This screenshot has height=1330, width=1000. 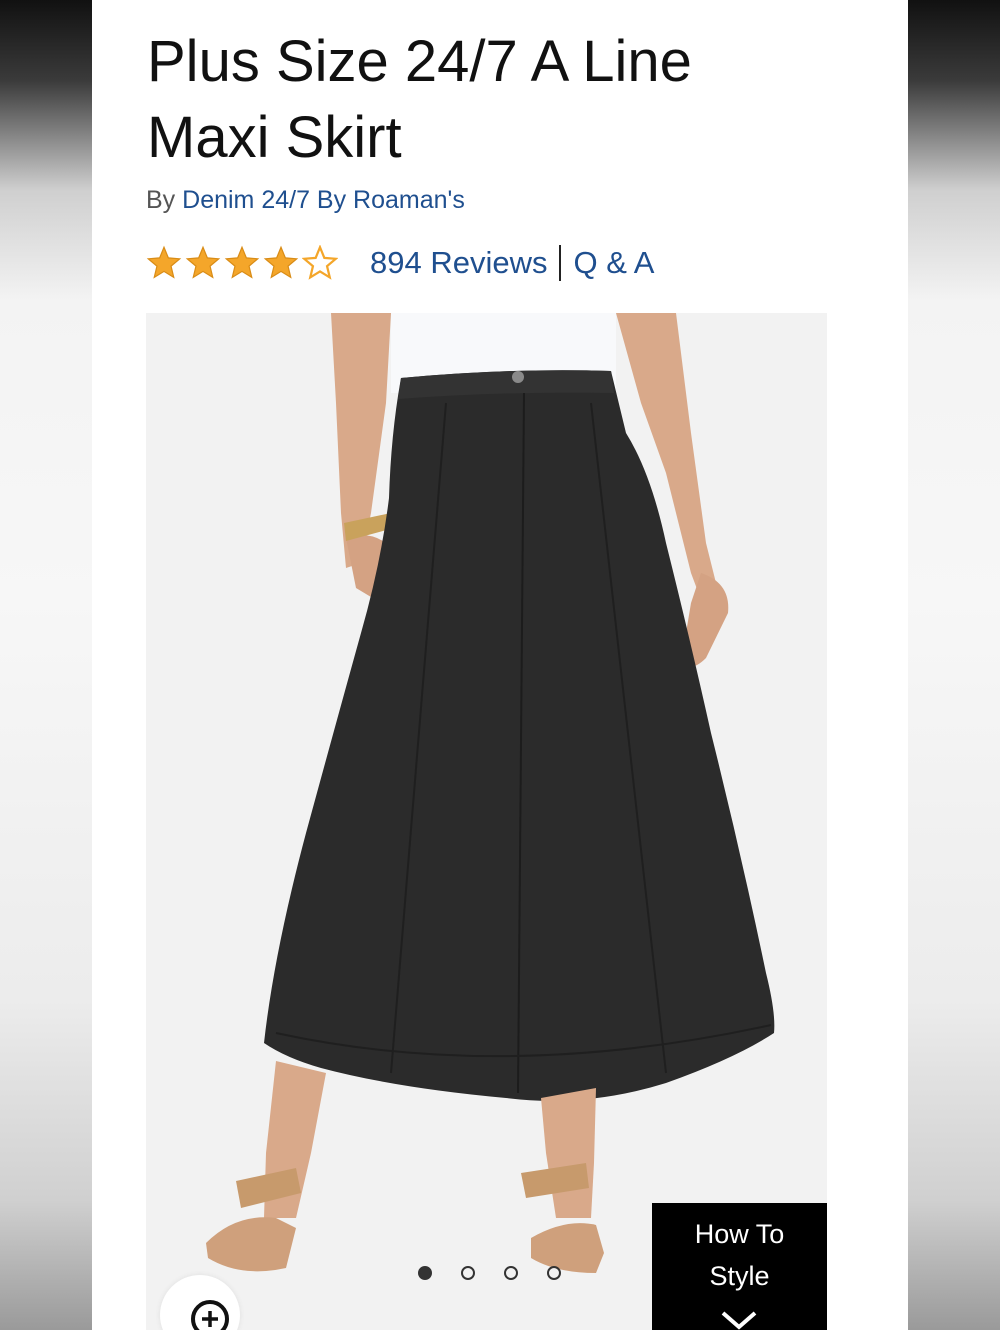 What do you see at coordinates (161, 200) in the screenshot?
I see `by-prefix: By` at bounding box center [161, 200].